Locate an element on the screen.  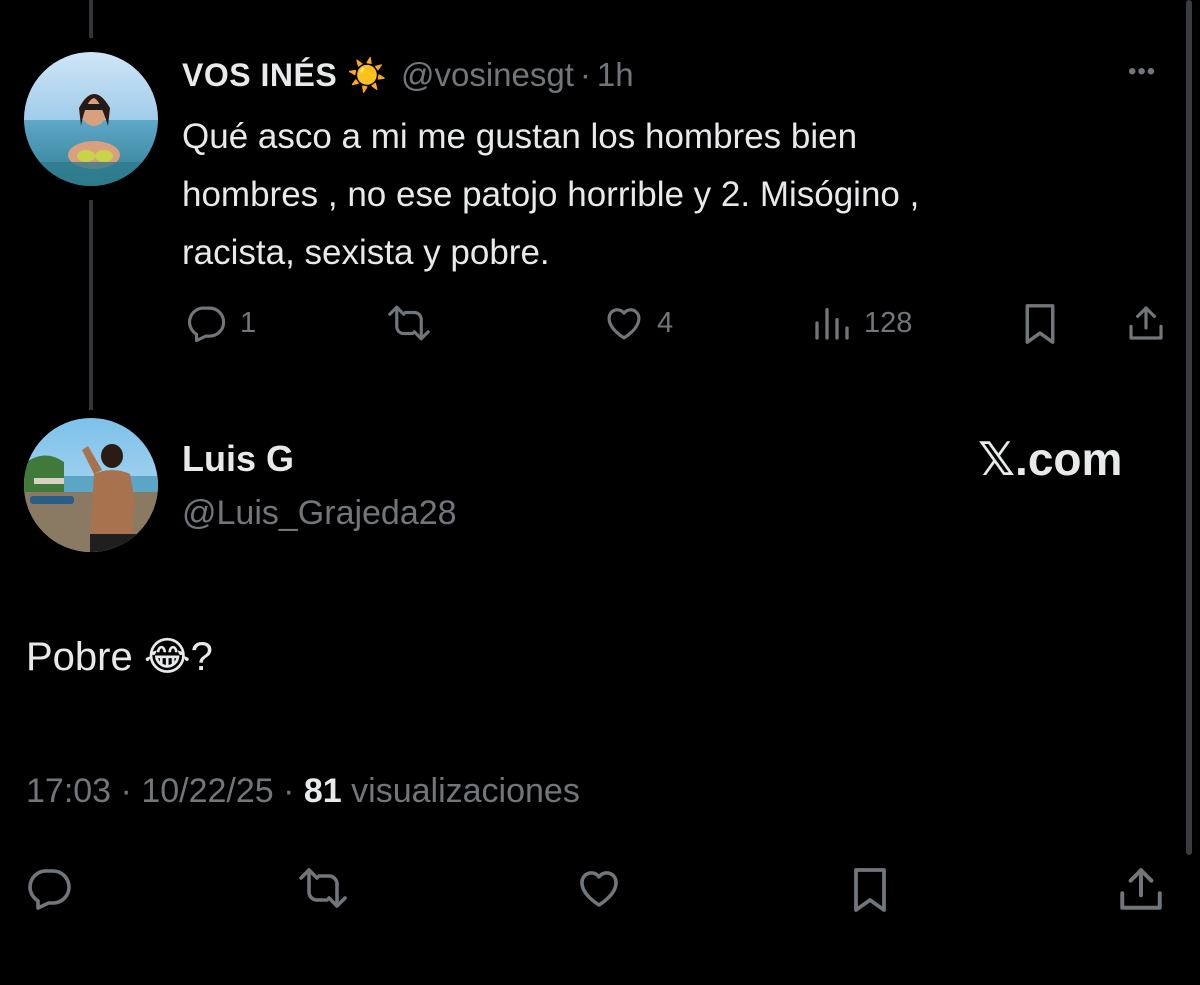
display-name: VOS INÉS is located at coordinates (259, 75).